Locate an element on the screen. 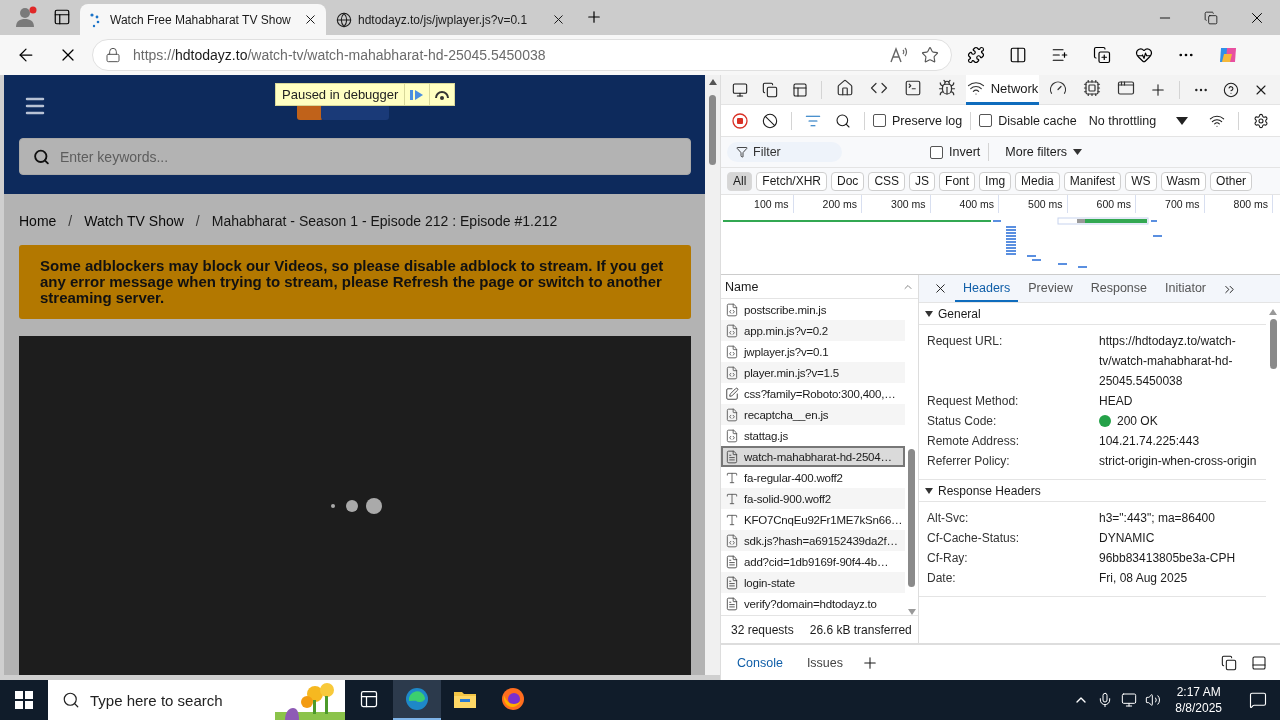 This screenshot has height=720, width=1280. collections-icon is located at coordinates (1102, 55).